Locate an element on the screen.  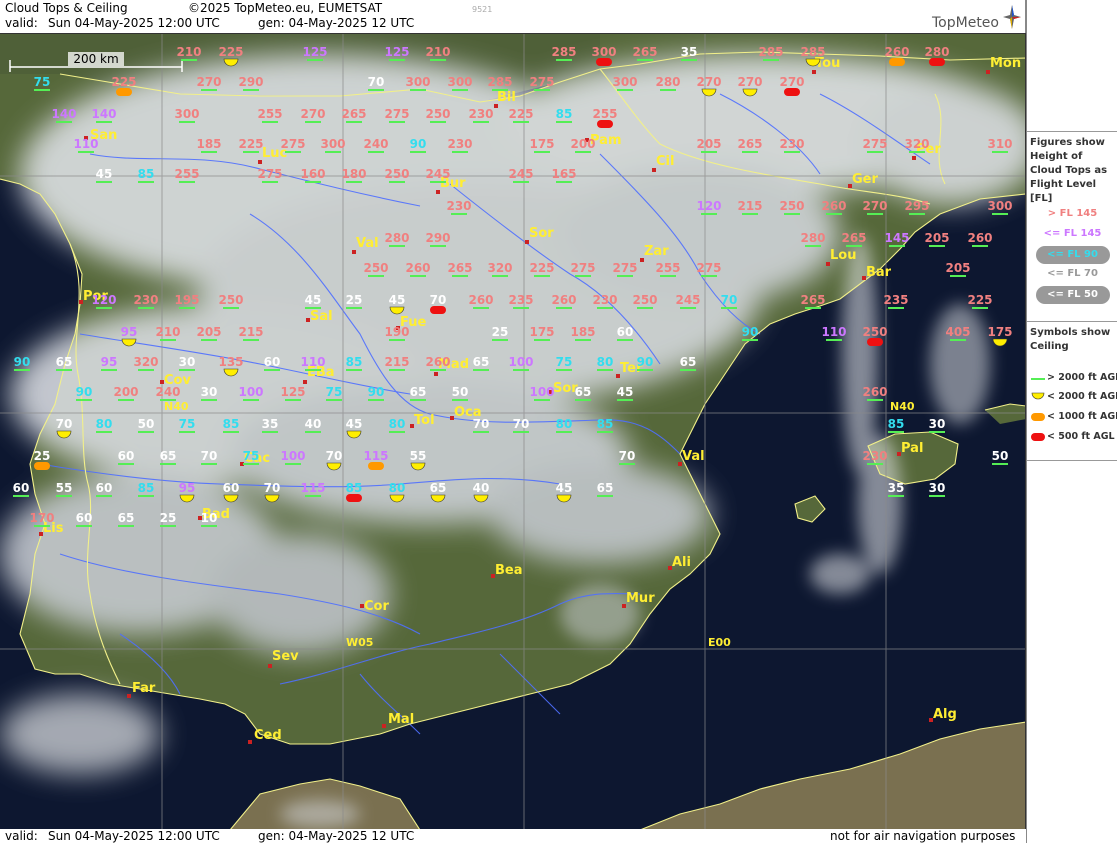
cloud-top-value: 320 is located at coordinates (916, 144).